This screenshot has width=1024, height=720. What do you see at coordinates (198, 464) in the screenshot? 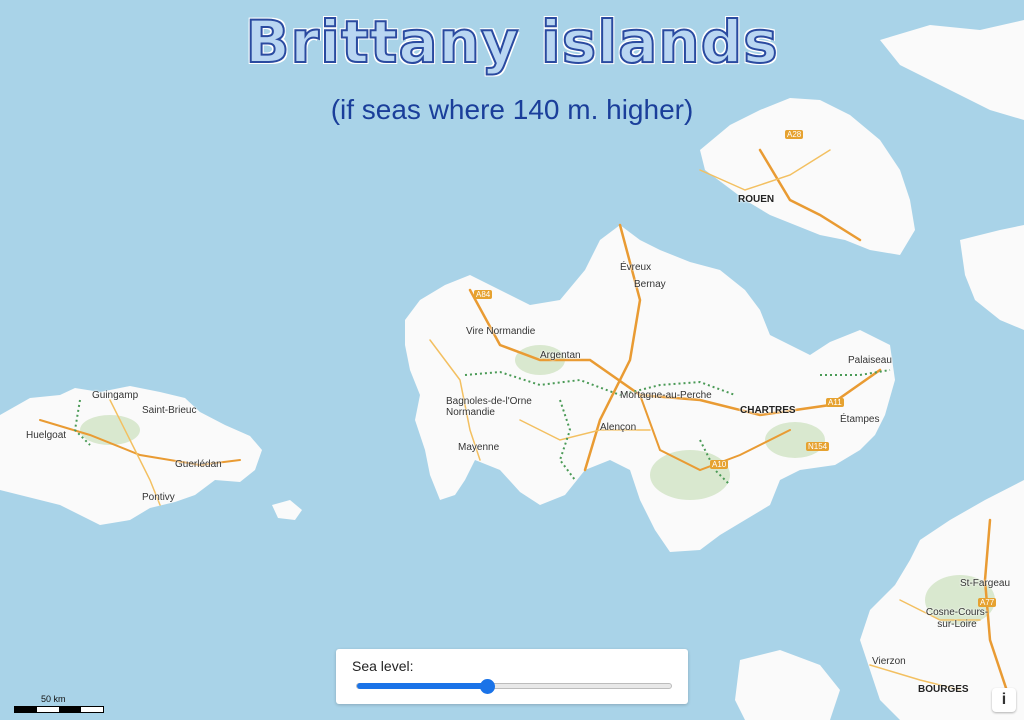
I see `place-label-guerledan: Guerlédan` at bounding box center [198, 464].